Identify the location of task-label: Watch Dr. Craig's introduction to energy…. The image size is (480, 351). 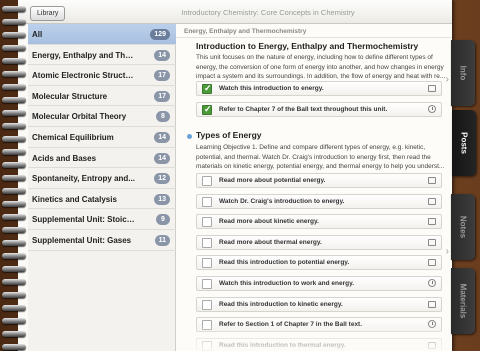
(282, 201).